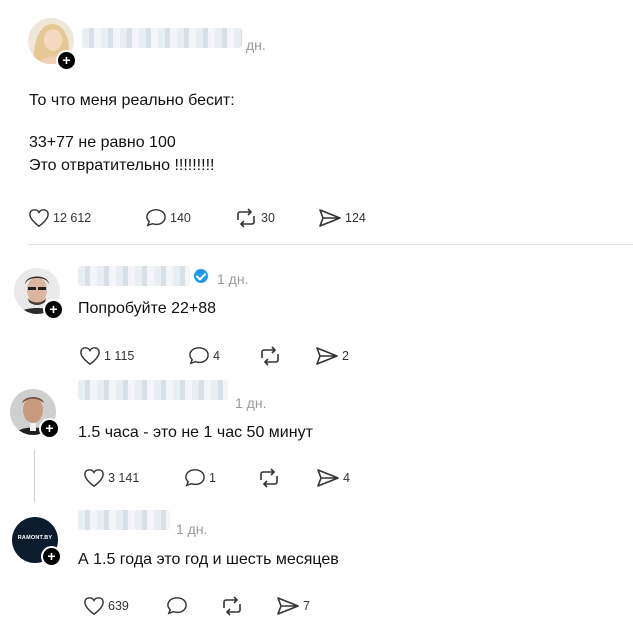 The width and height of the screenshot is (633, 633). I want to click on comment-count: 4, so click(216, 356).